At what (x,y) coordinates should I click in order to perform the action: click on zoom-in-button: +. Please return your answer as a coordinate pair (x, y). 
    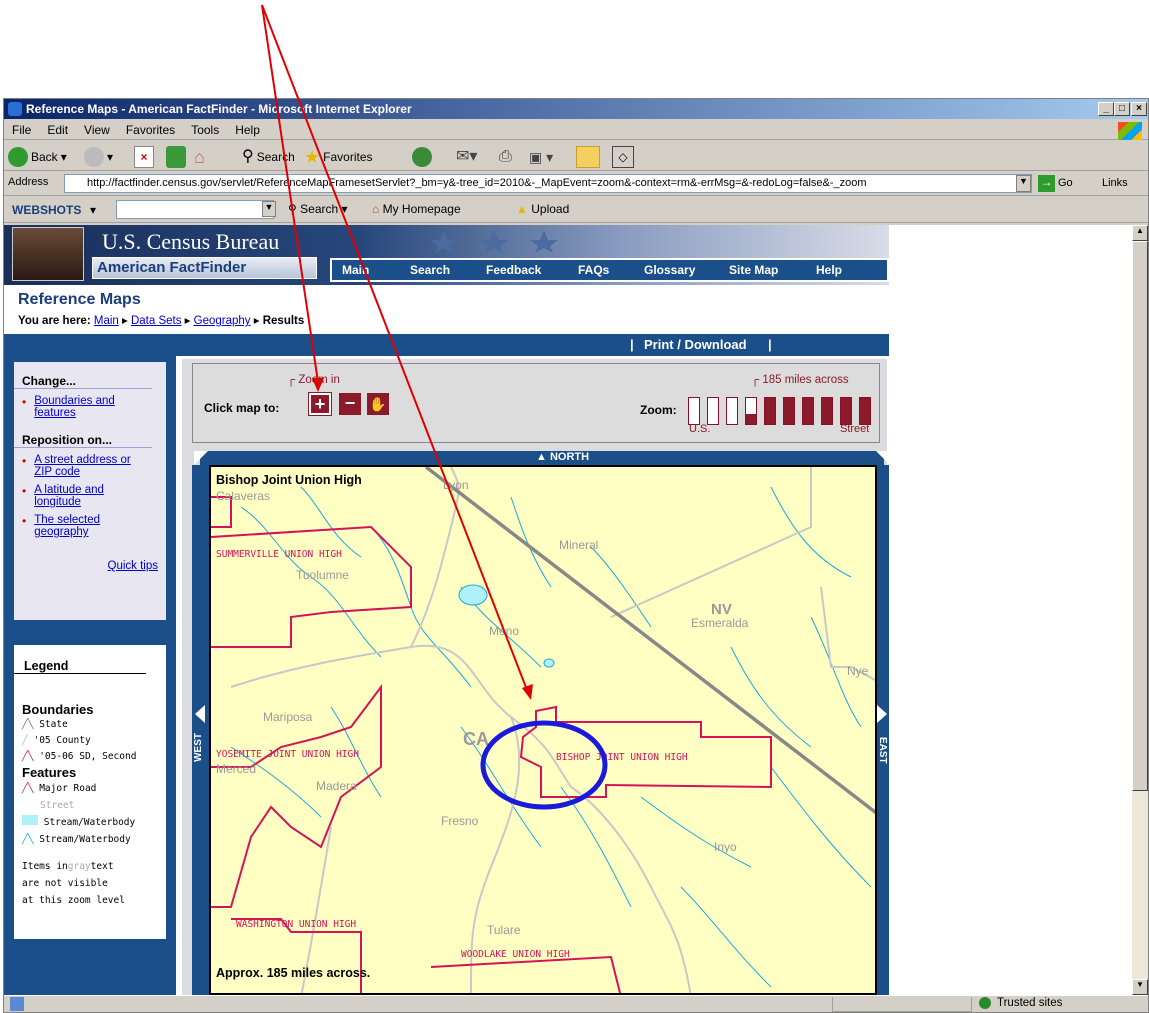
    Looking at the image, I should click on (320, 404).